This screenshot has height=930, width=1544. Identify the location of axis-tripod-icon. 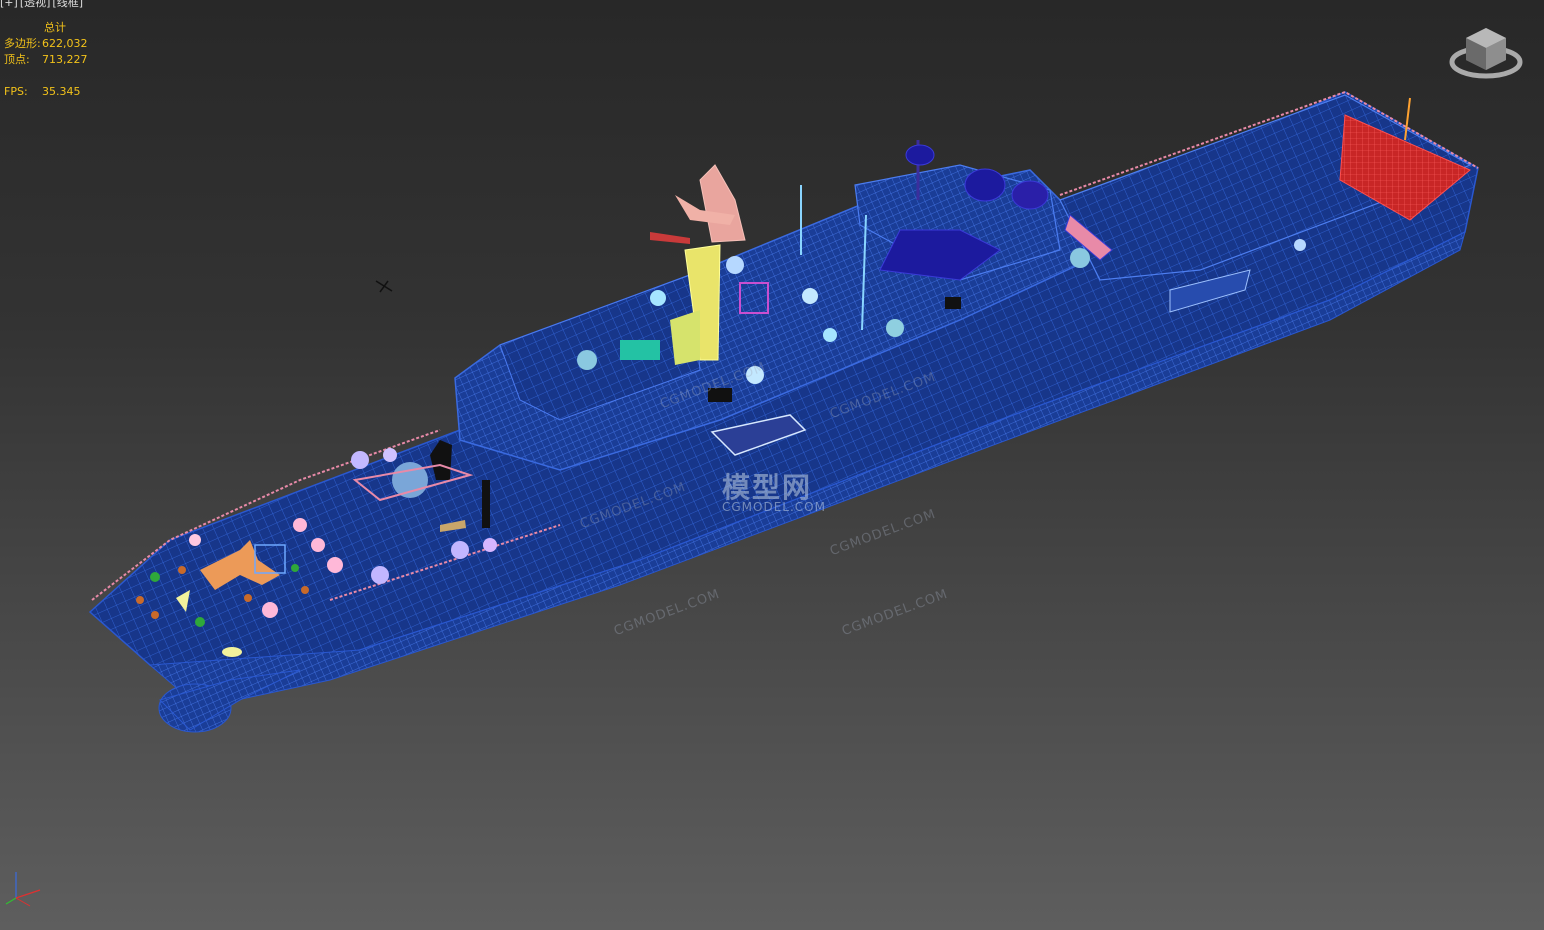
(23, 889).